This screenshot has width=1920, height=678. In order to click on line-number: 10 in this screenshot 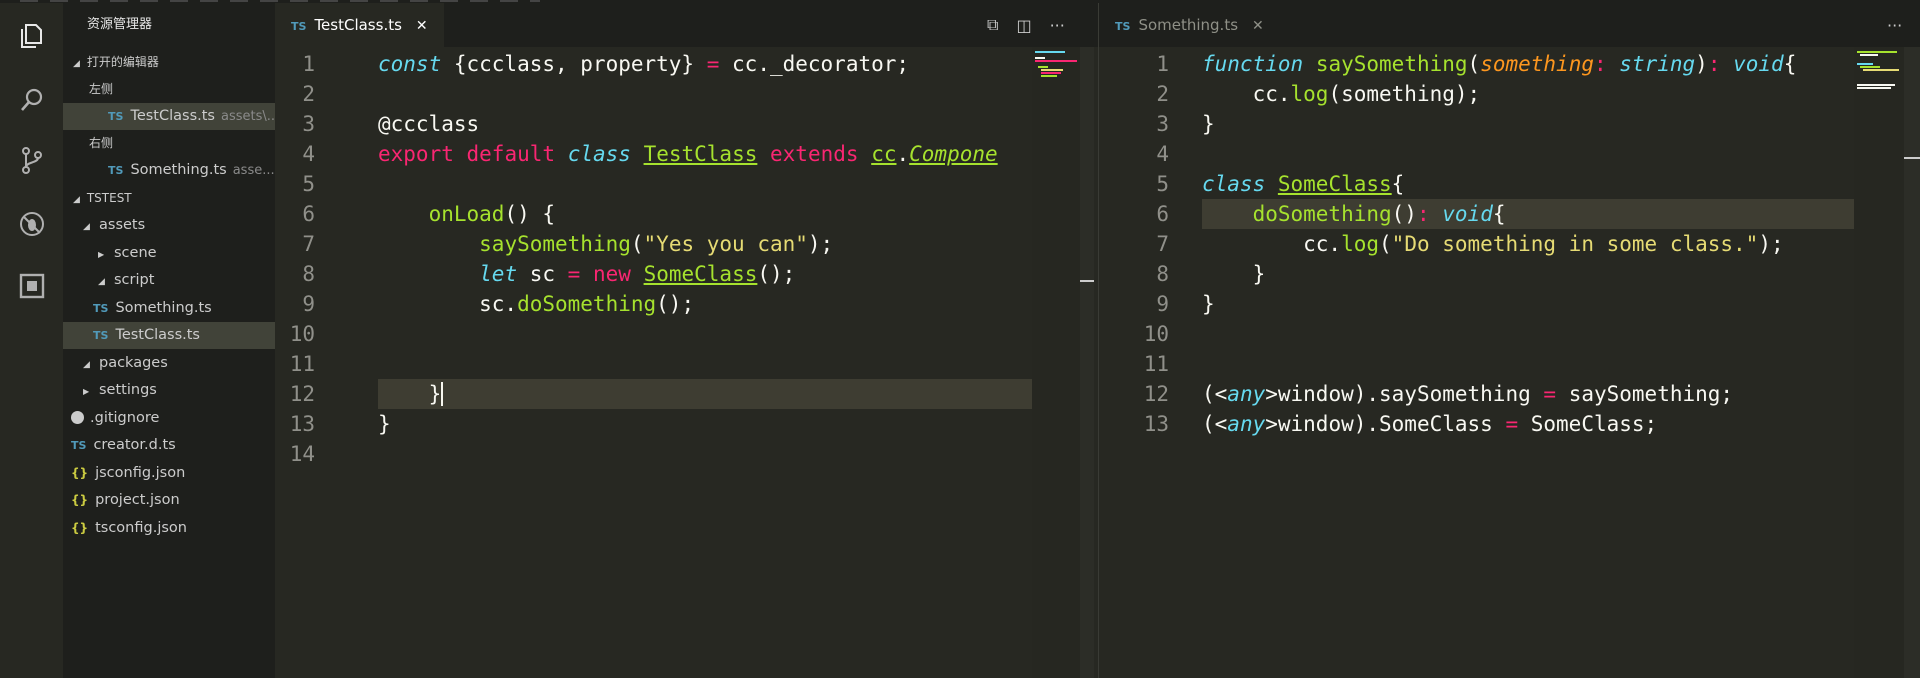, I will do `click(302, 334)`.